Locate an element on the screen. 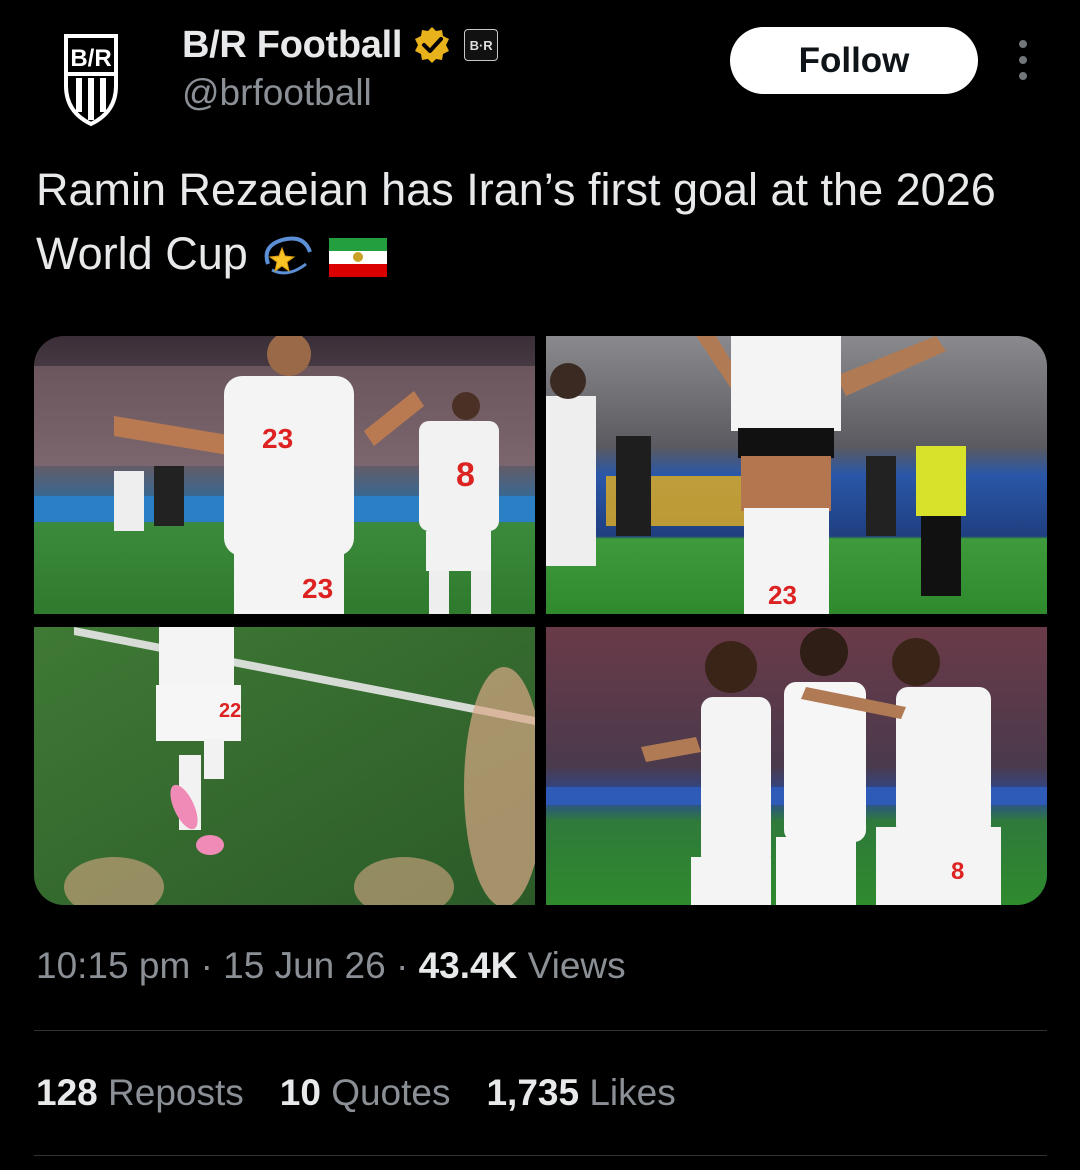  avatar: B/R is located at coordinates (91, 79).